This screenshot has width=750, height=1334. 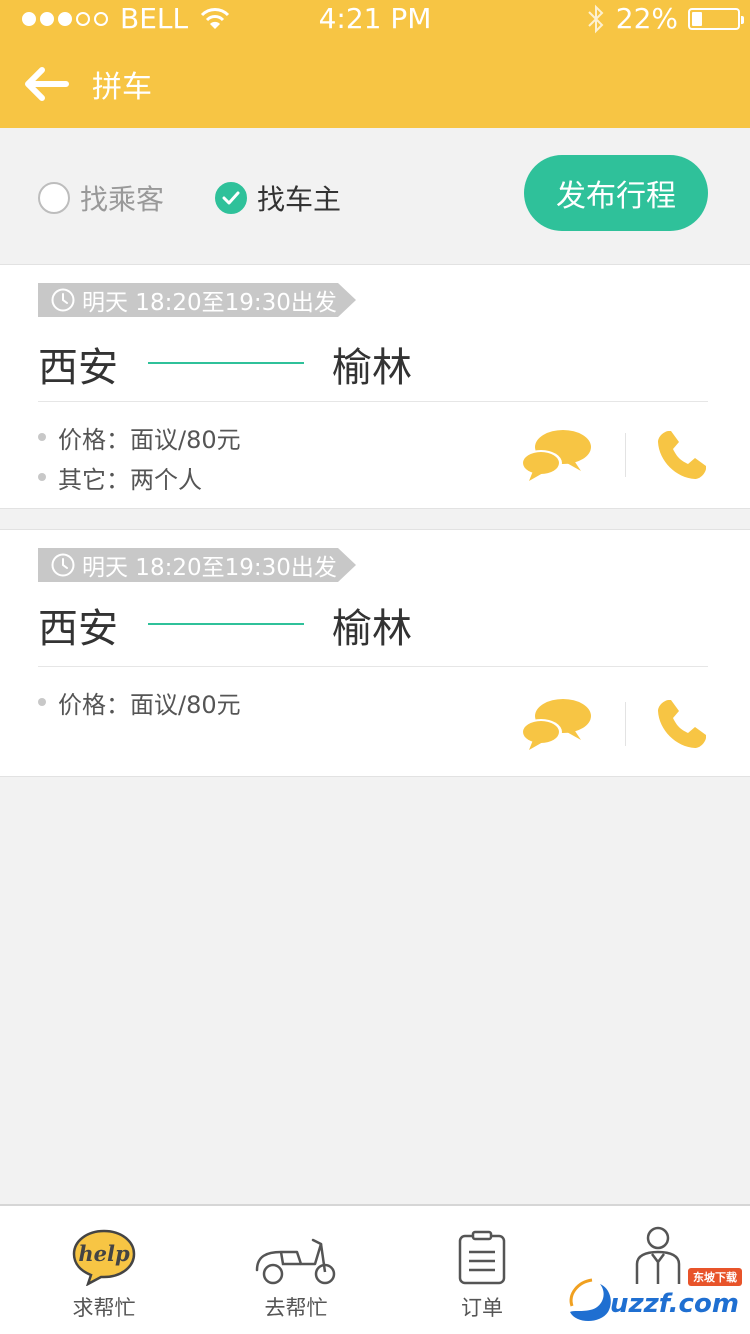 I want to click on bluetooth-icon, so click(x=596, y=18).